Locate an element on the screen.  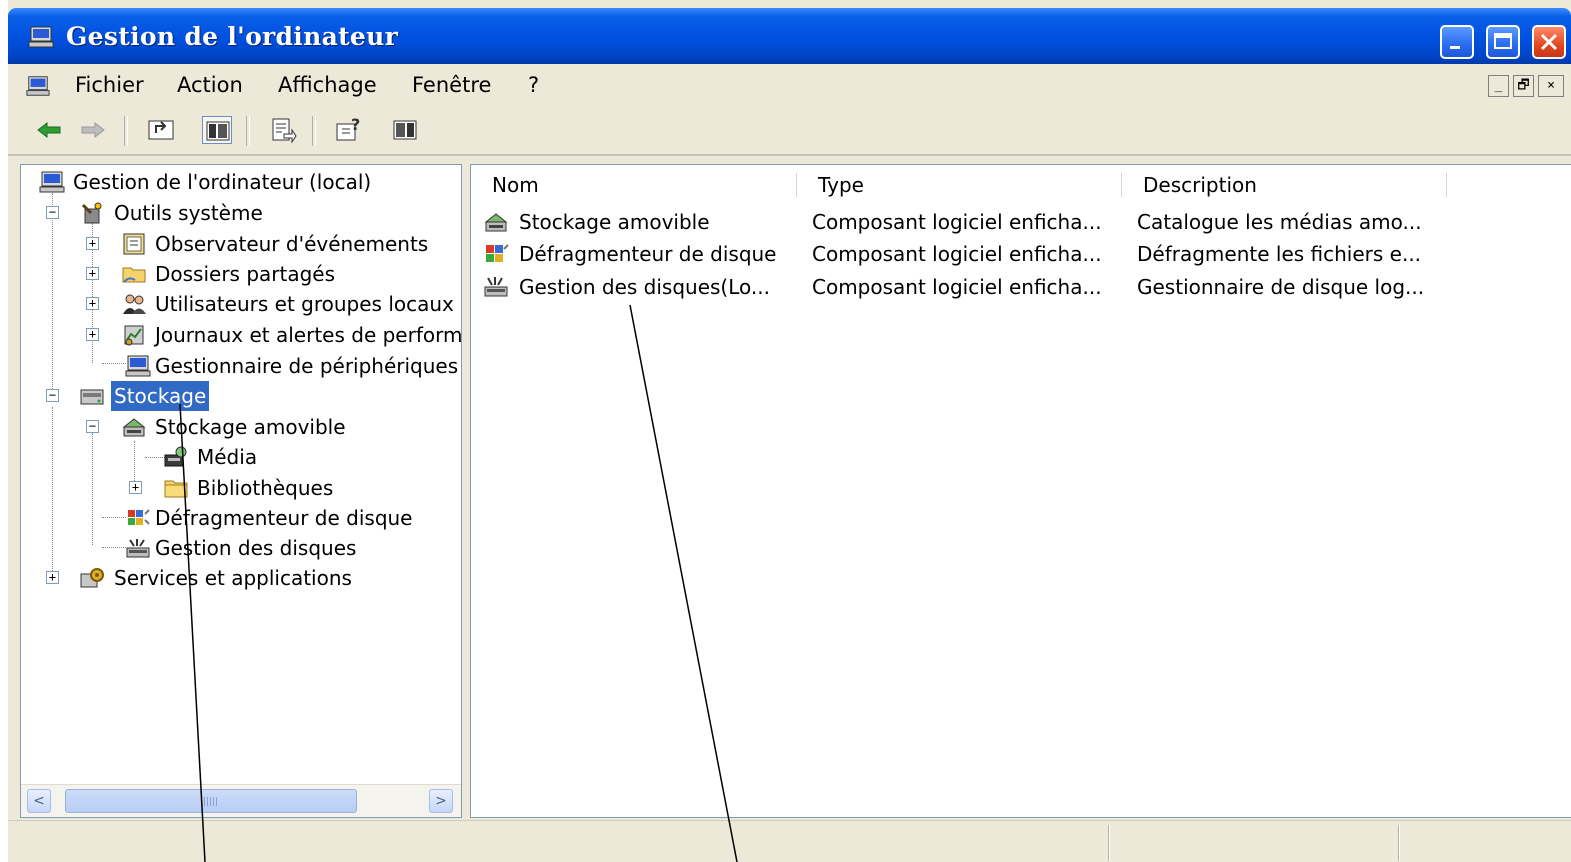
forward-button is located at coordinates (93, 130).